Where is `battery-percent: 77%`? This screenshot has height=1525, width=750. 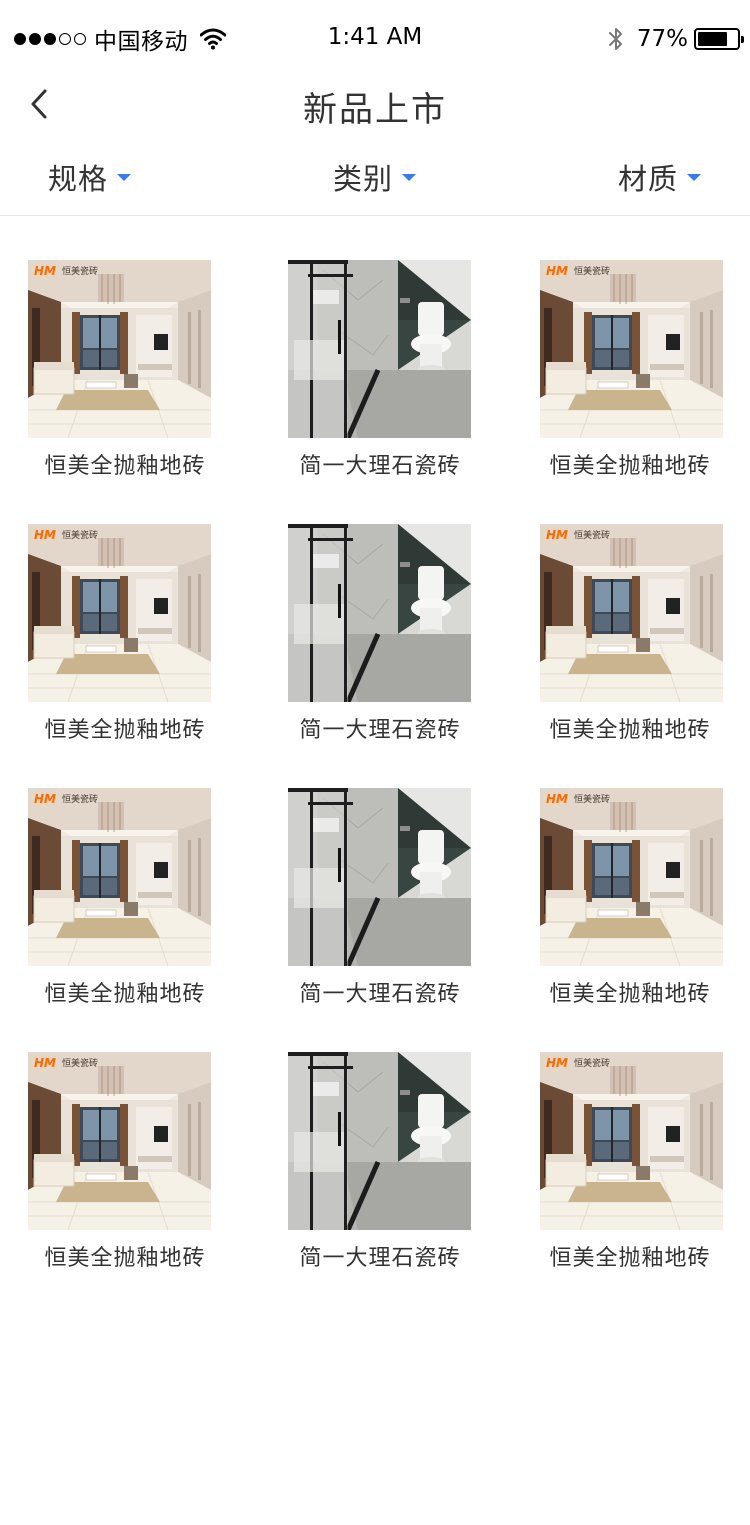
battery-percent: 77% is located at coordinates (662, 39).